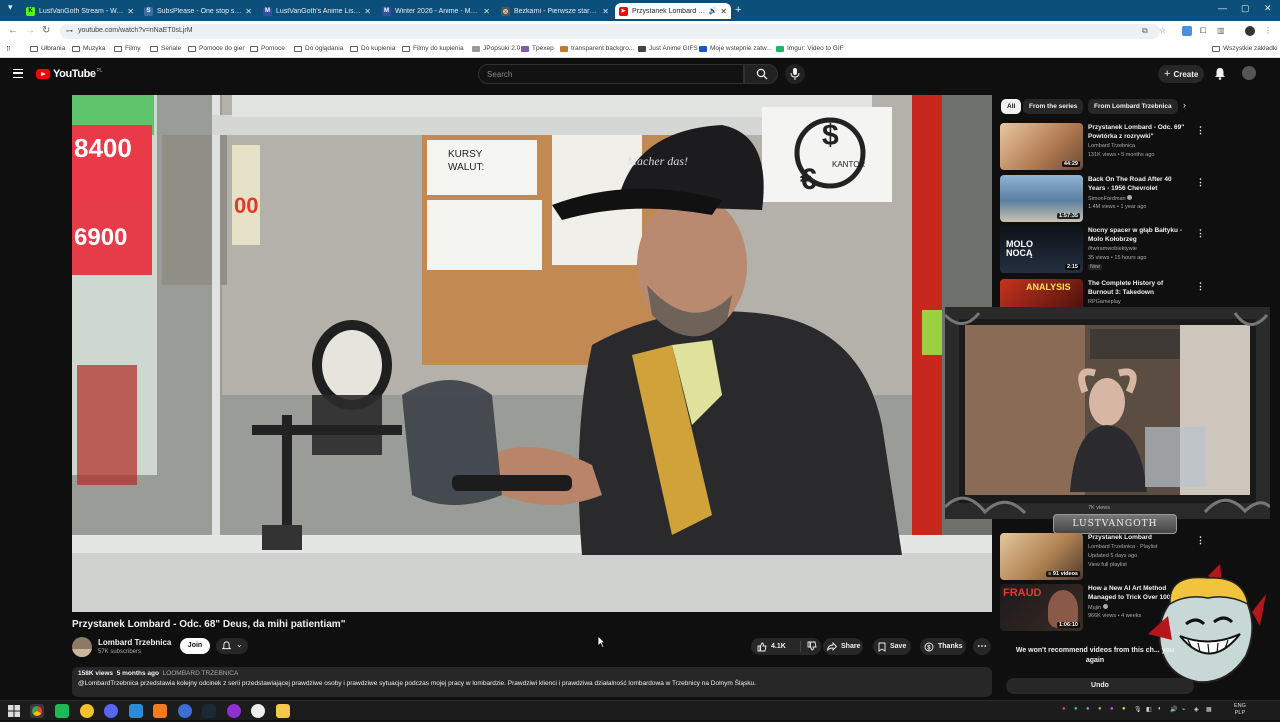  Describe the element at coordinates (283, 711) in the screenshot. I see `file-explorer-icon` at that location.